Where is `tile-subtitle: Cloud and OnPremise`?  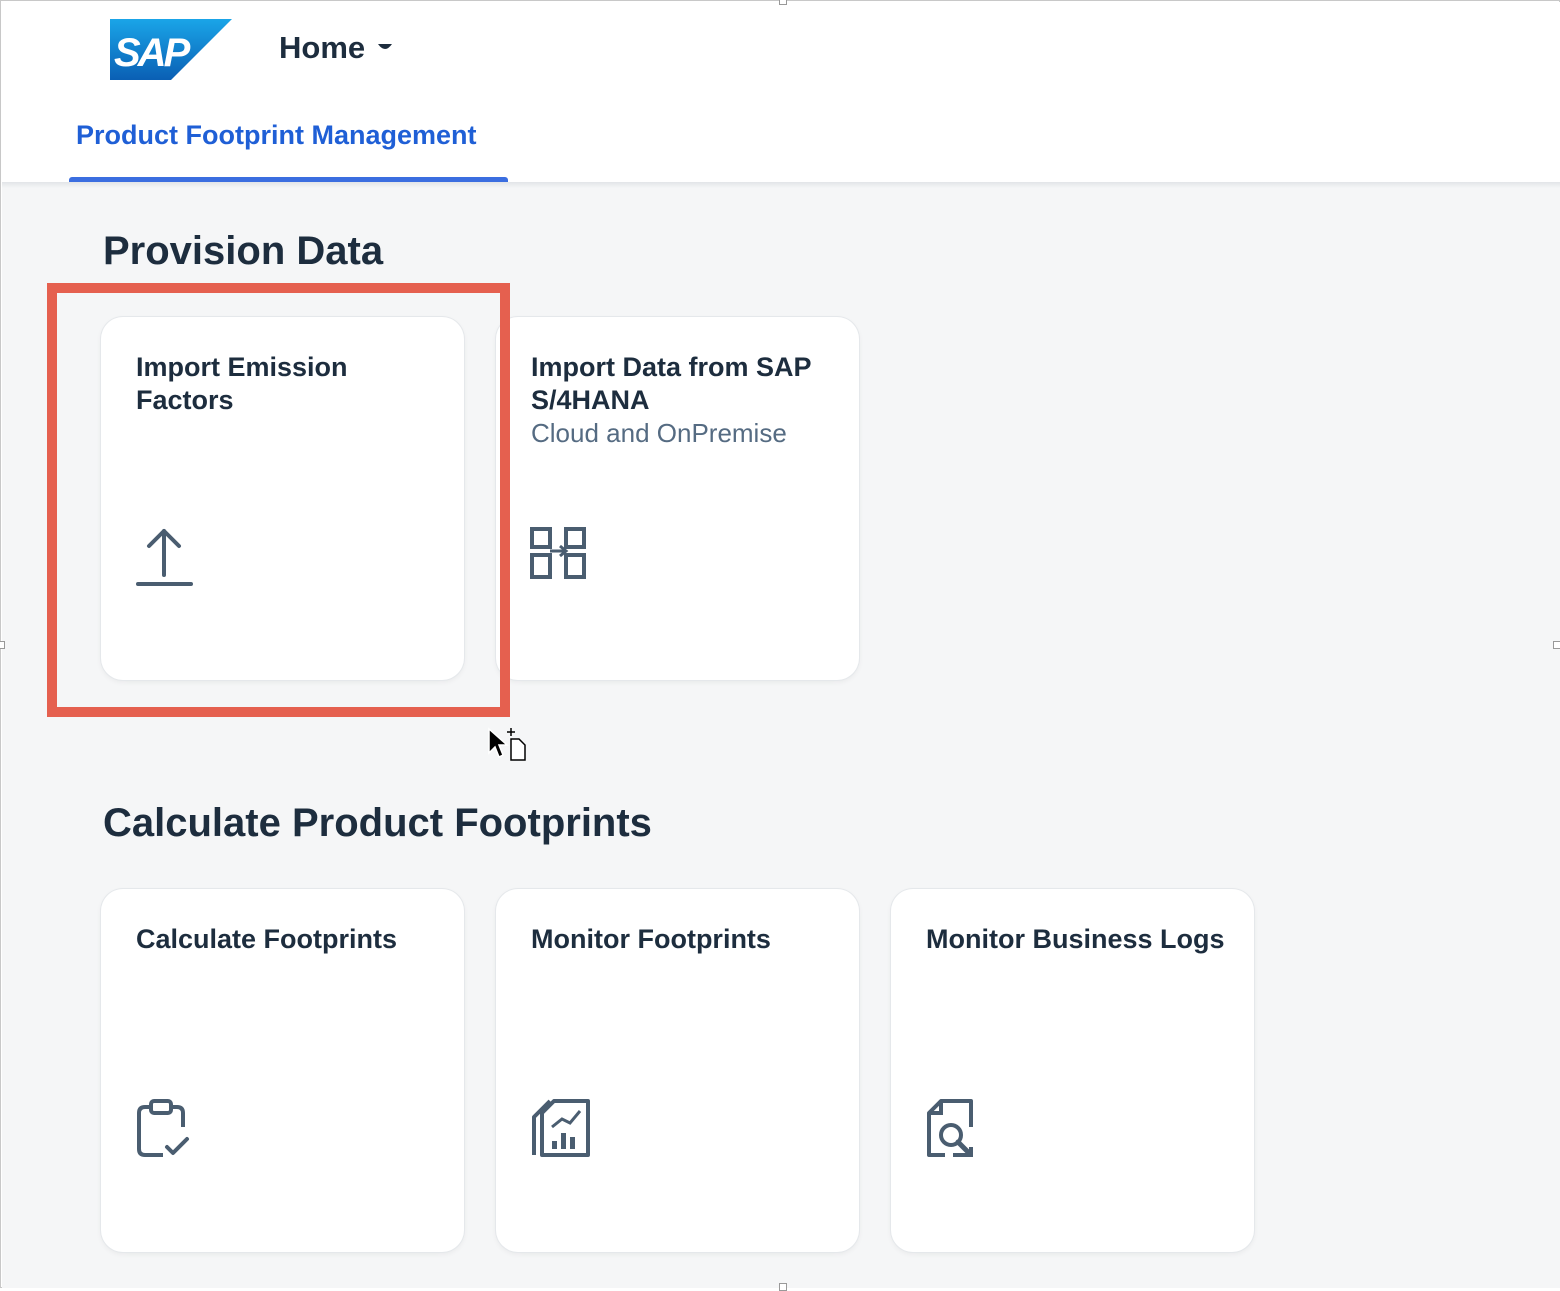
tile-subtitle: Cloud and OnPremise is located at coordinates (659, 433).